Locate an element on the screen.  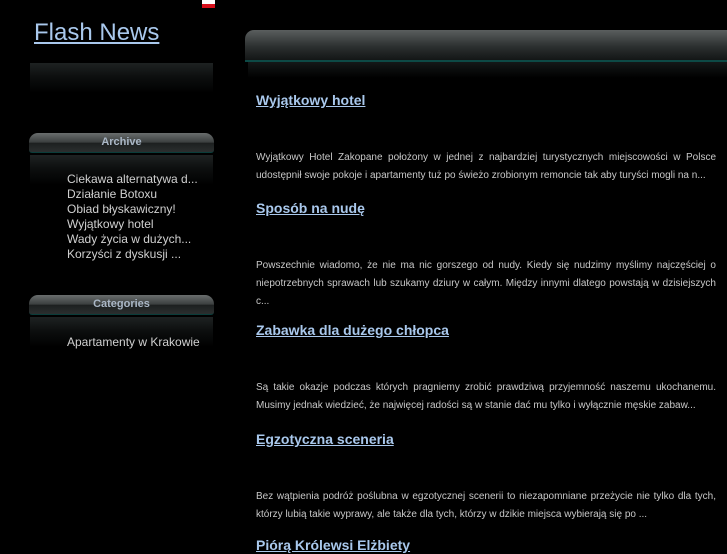
header-search-panel is located at coordinates (121, 78).